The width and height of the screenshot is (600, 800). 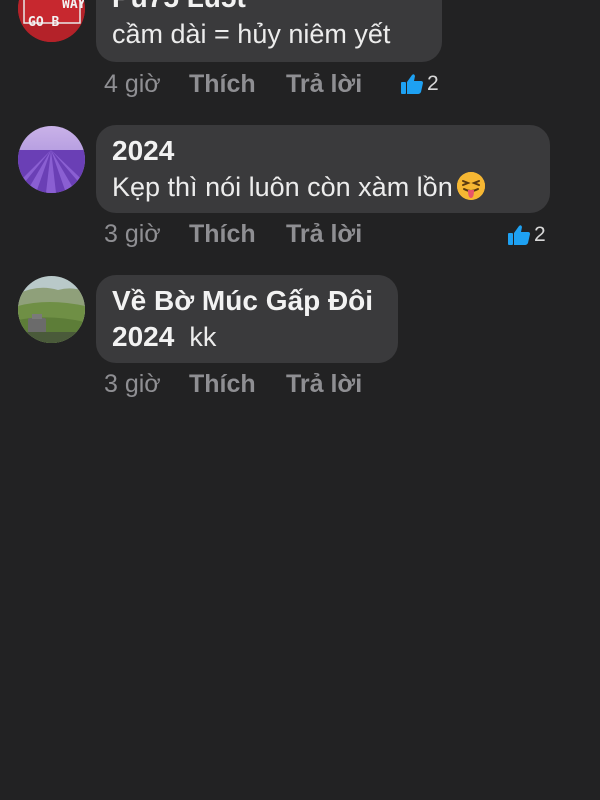 I want to click on comment-author: Về Bờ Múc Gấp Đôi, so click(x=247, y=301).